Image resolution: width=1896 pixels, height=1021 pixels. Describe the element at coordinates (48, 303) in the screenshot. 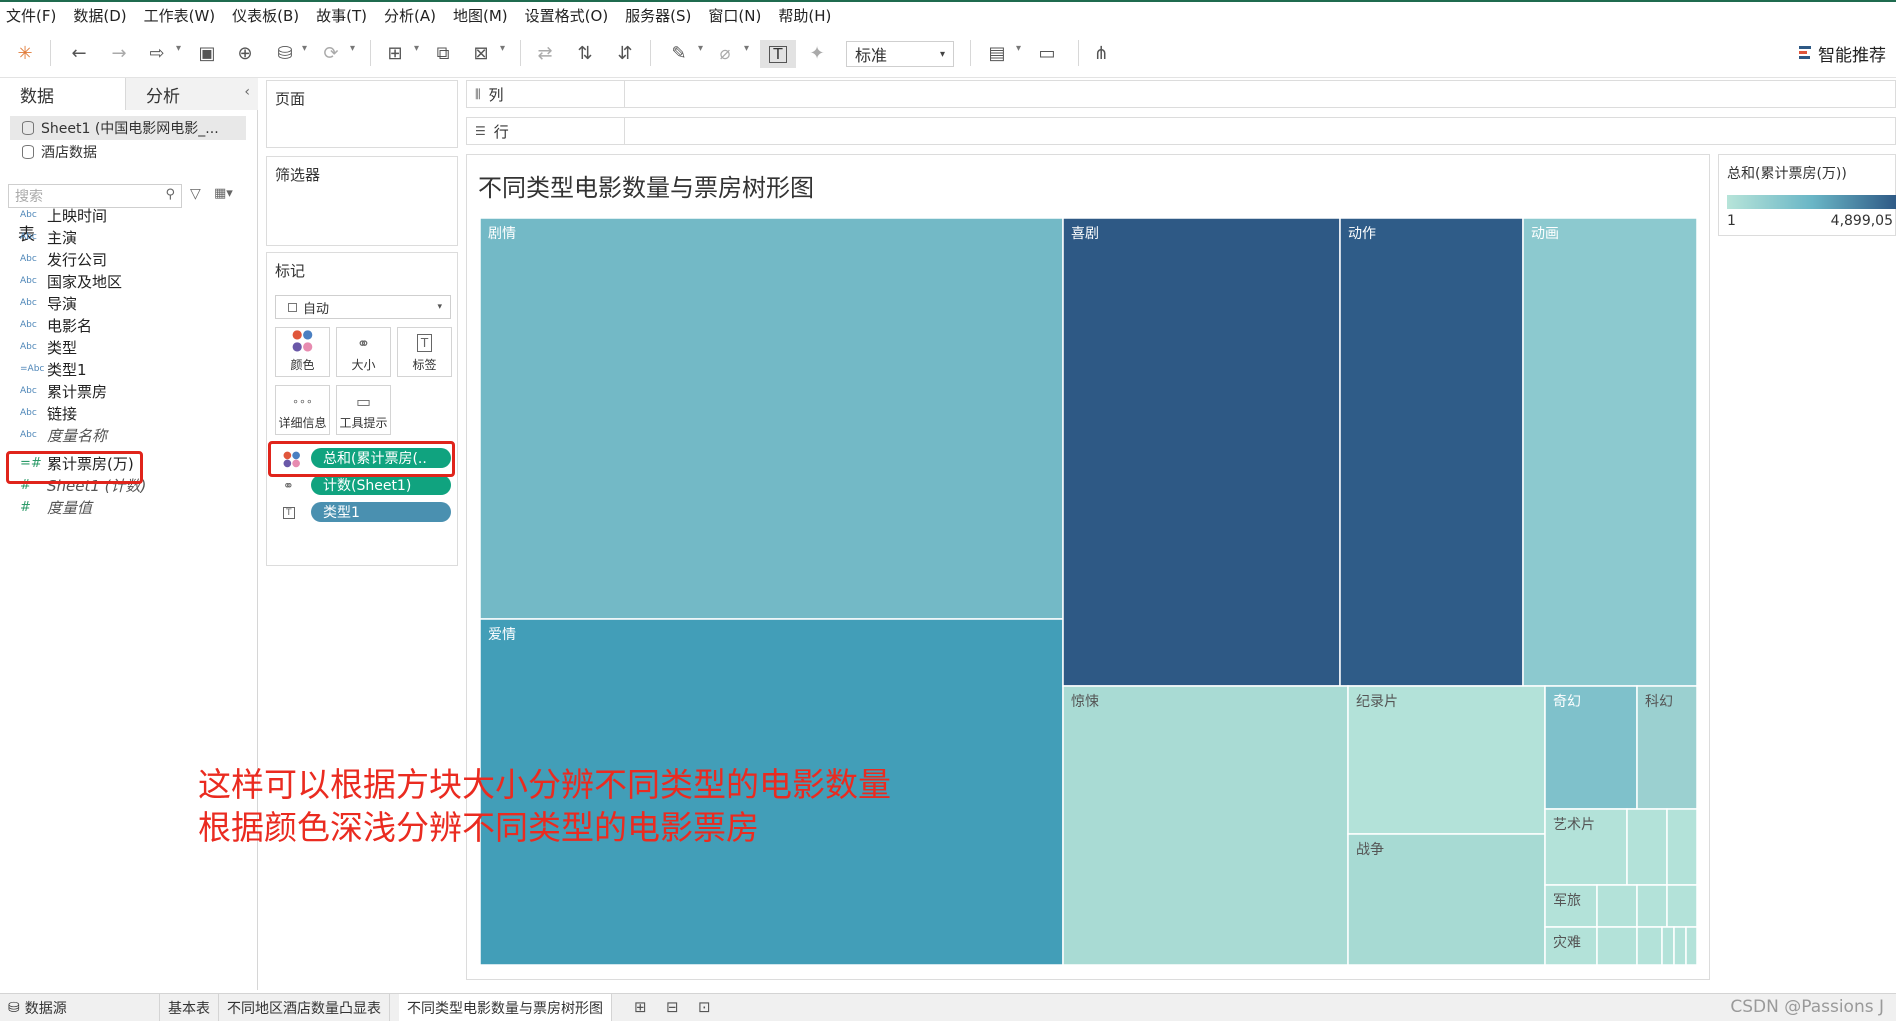

I see `field-director: Abc 导演` at that location.